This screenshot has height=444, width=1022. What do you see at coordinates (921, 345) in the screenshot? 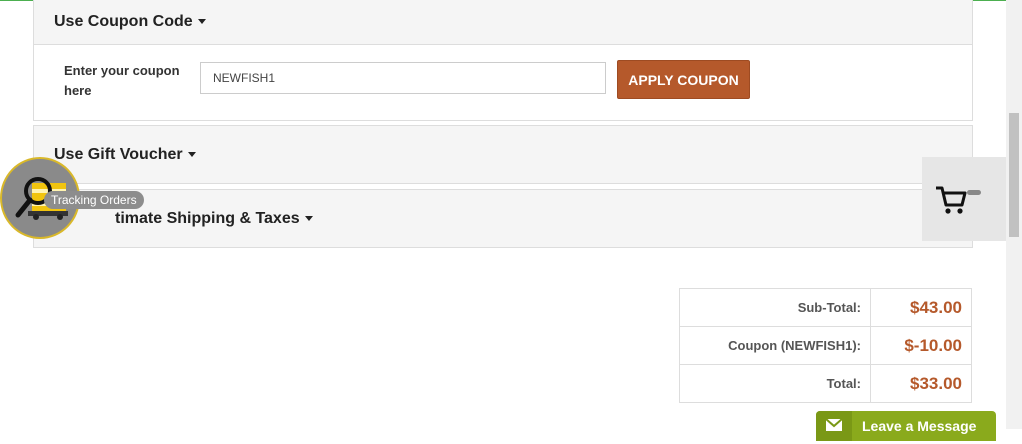
I see `coupon-discount-value: $-10.00` at bounding box center [921, 345].